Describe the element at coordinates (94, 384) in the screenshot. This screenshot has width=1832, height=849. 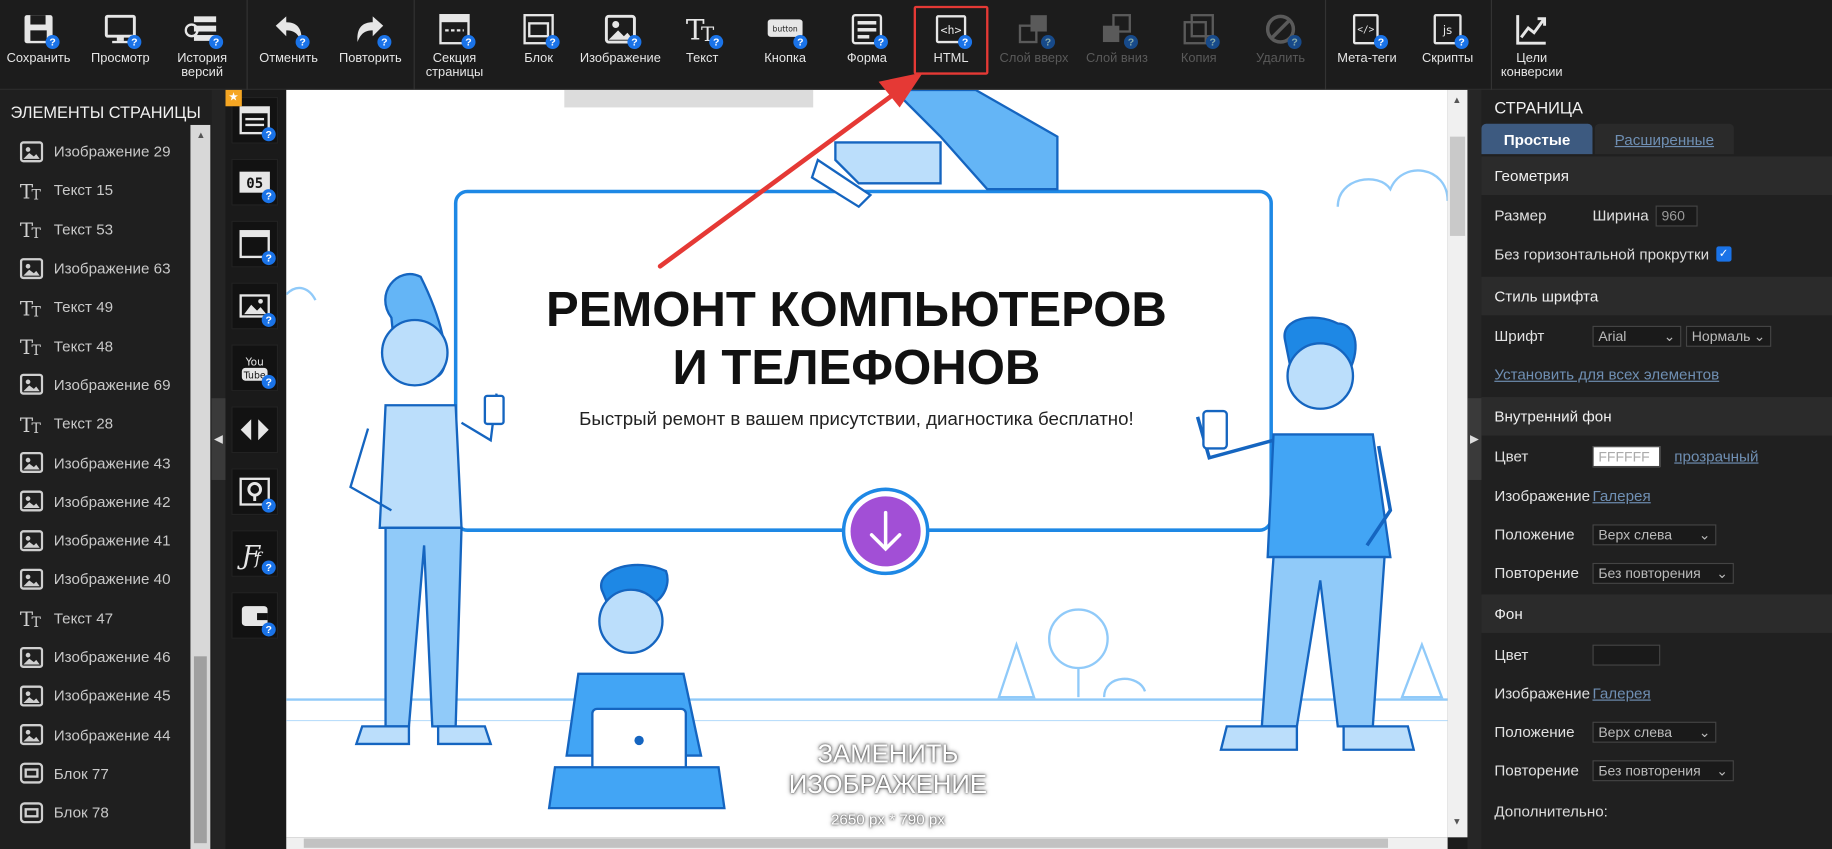
I see `list-item: Изображение 69` at that location.